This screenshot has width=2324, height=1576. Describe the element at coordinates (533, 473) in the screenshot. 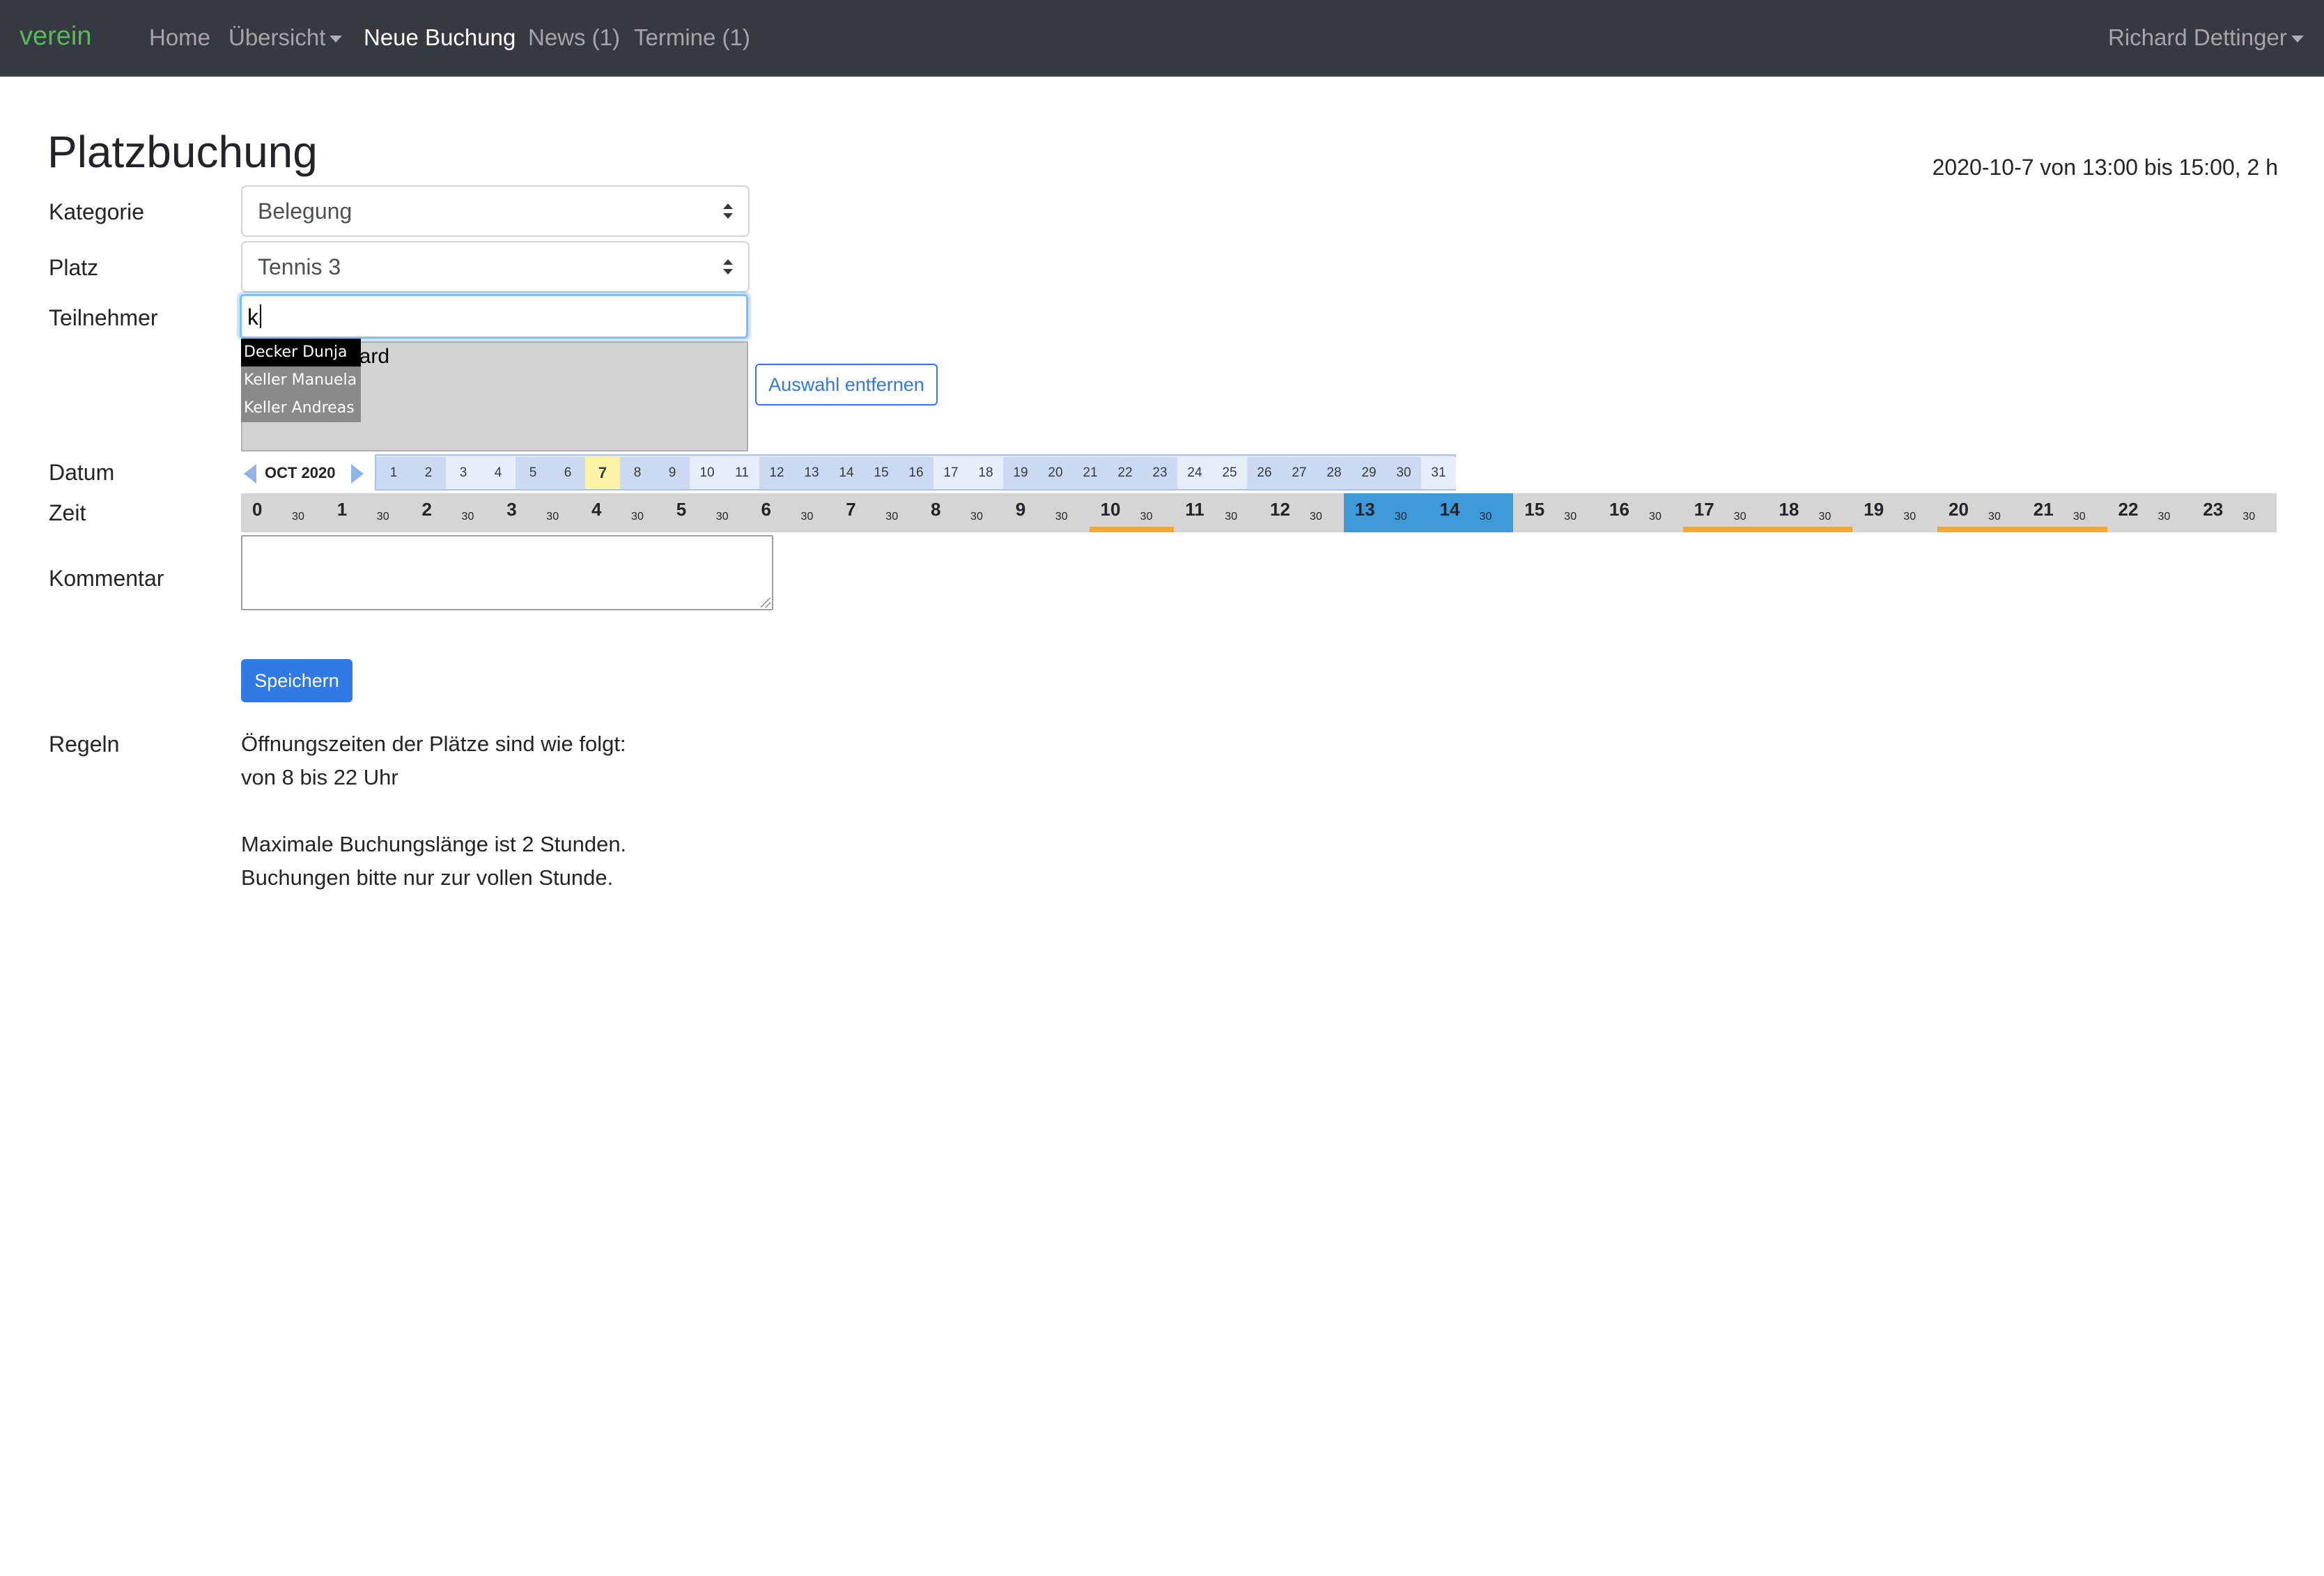

I see `date-day: 5` at that location.